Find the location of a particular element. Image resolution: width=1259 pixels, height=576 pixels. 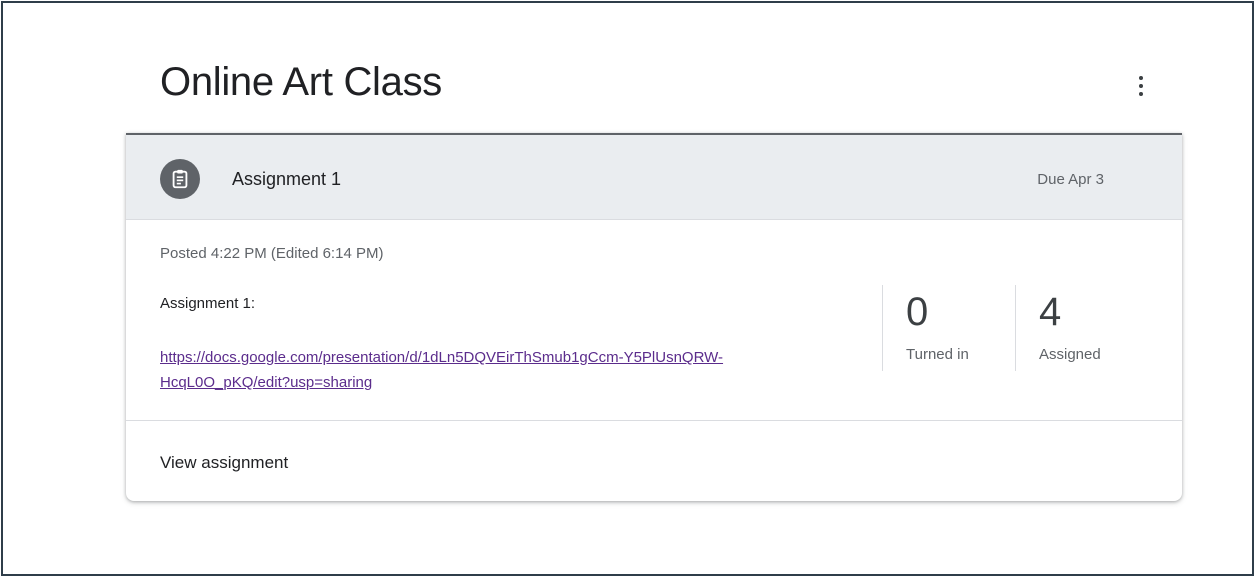

assigned-count: 4 is located at coordinates (1050, 312).